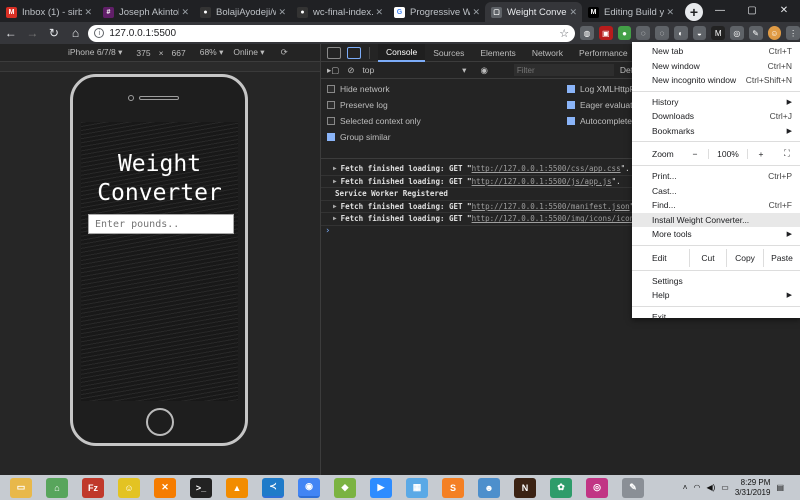 The height and width of the screenshot is (500, 800). Describe the element at coordinates (273, 487) in the screenshot. I see `vscode-icon: ≺` at that location.